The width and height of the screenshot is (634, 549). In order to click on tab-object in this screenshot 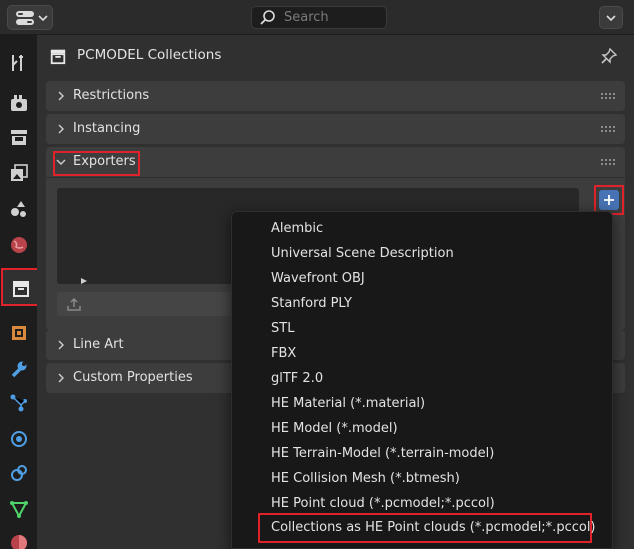, I will do `click(19, 333)`.